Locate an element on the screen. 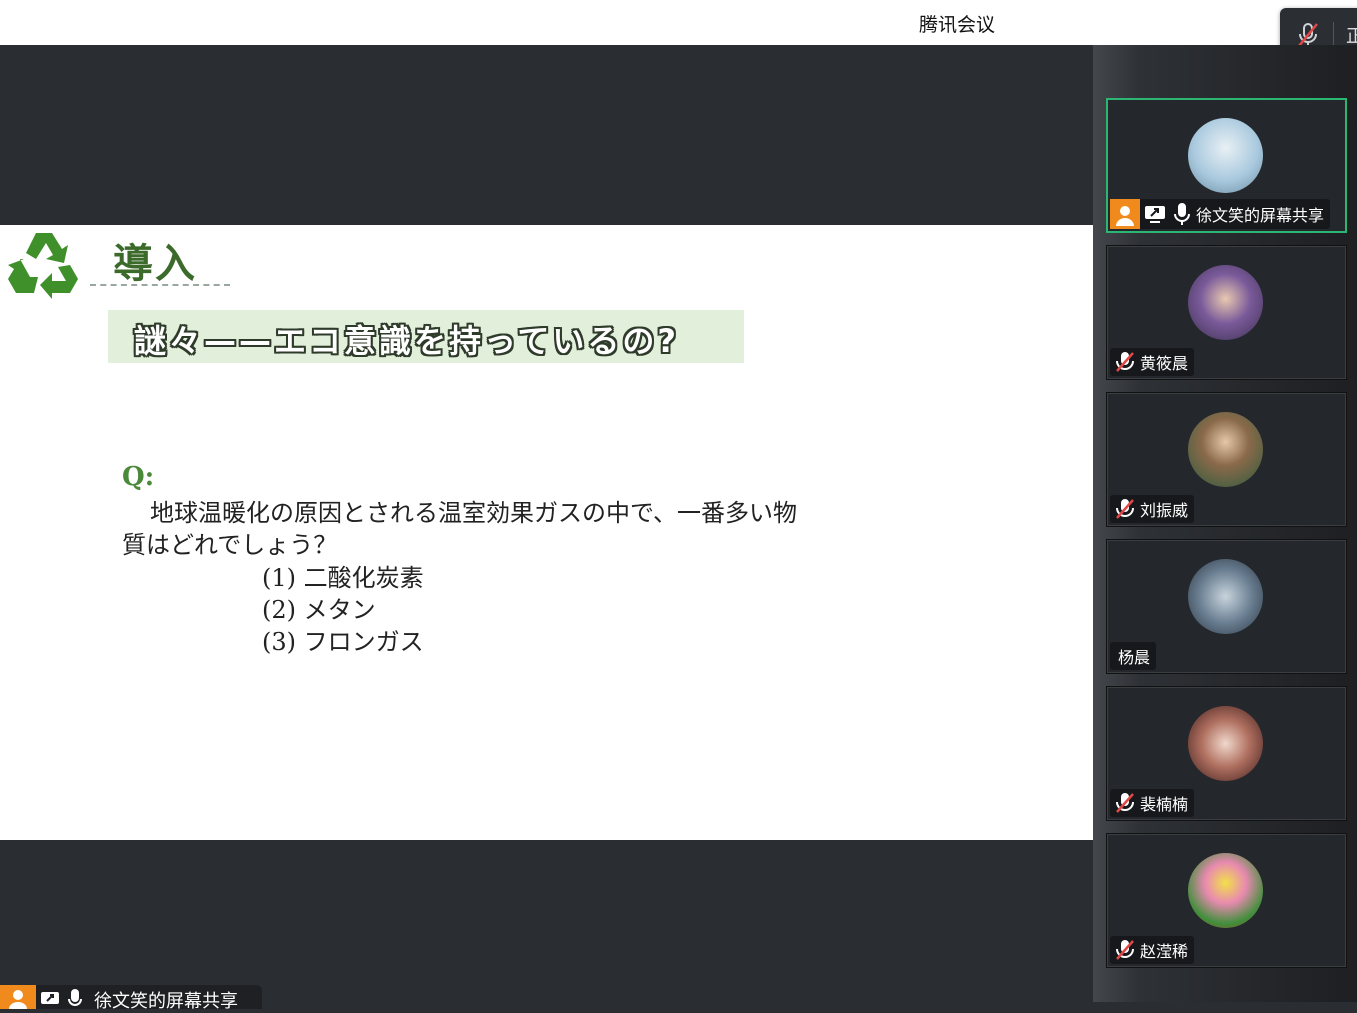 The height and width of the screenshot is (1013, 1357). participant-name: 杨晨 is located at coordinates (1134, 657).